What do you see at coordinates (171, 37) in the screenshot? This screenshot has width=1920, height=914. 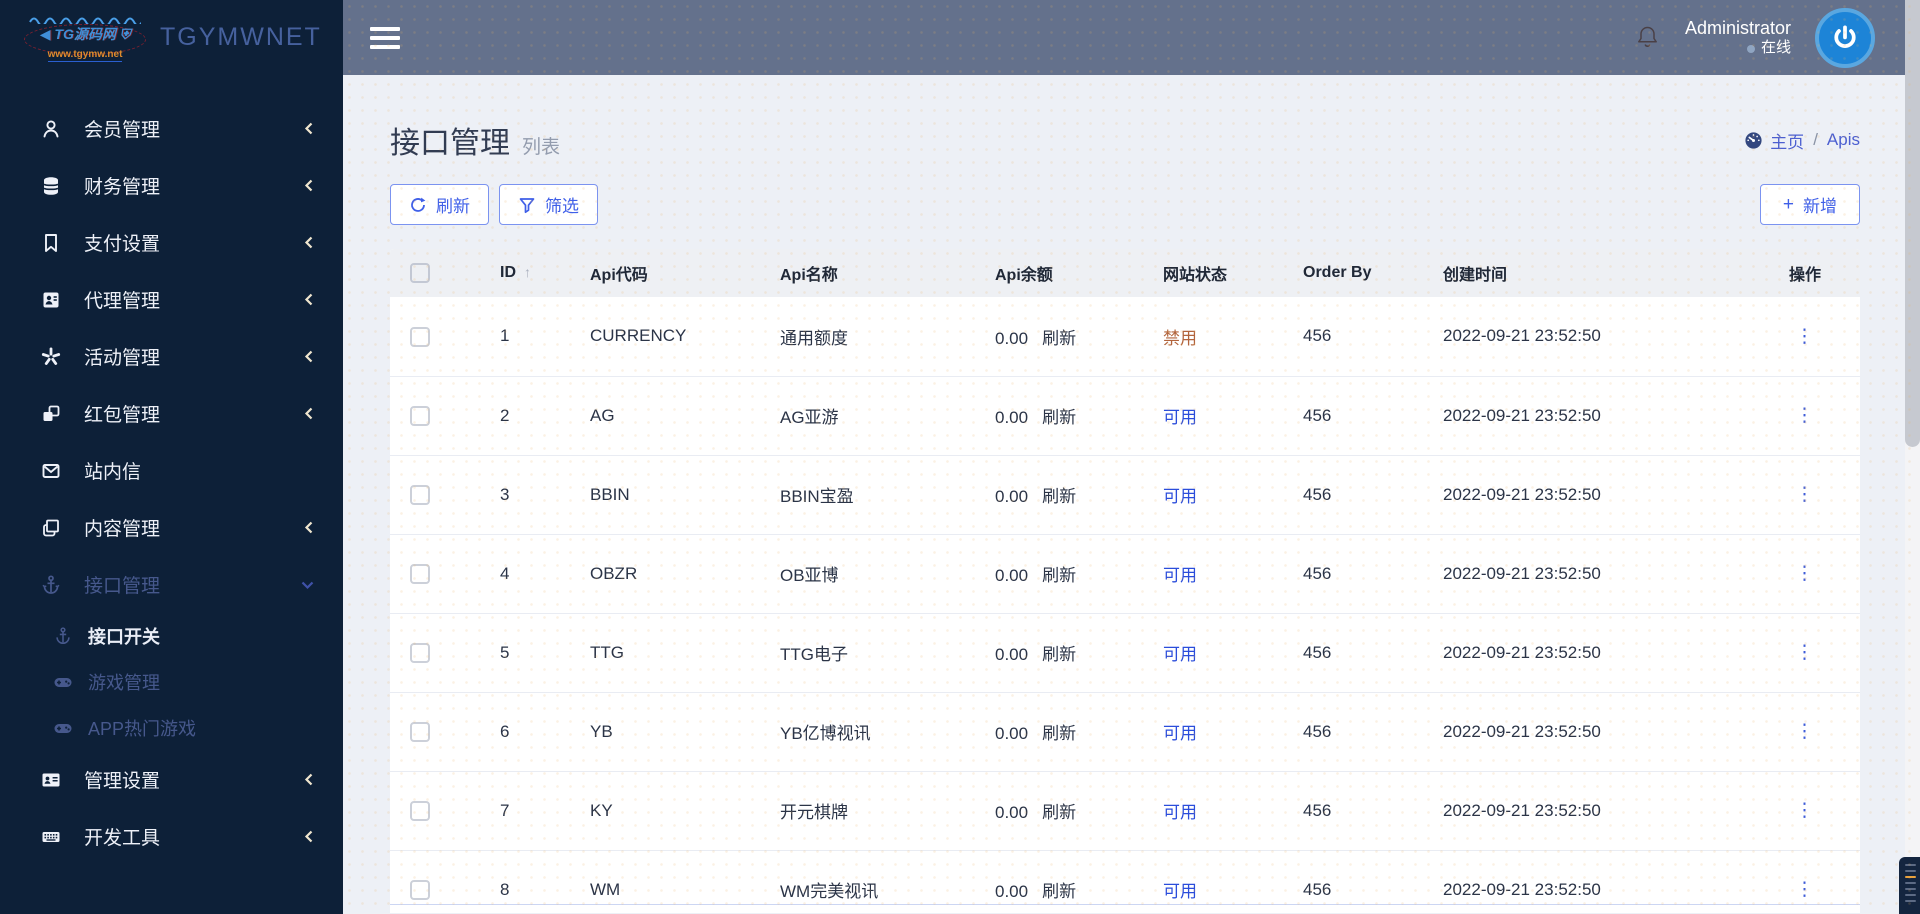 I see `brand-logo: ◀ TG源码网 ⛨ www.tgymw.net TGYMWNET` at bounding box center [171, 37].